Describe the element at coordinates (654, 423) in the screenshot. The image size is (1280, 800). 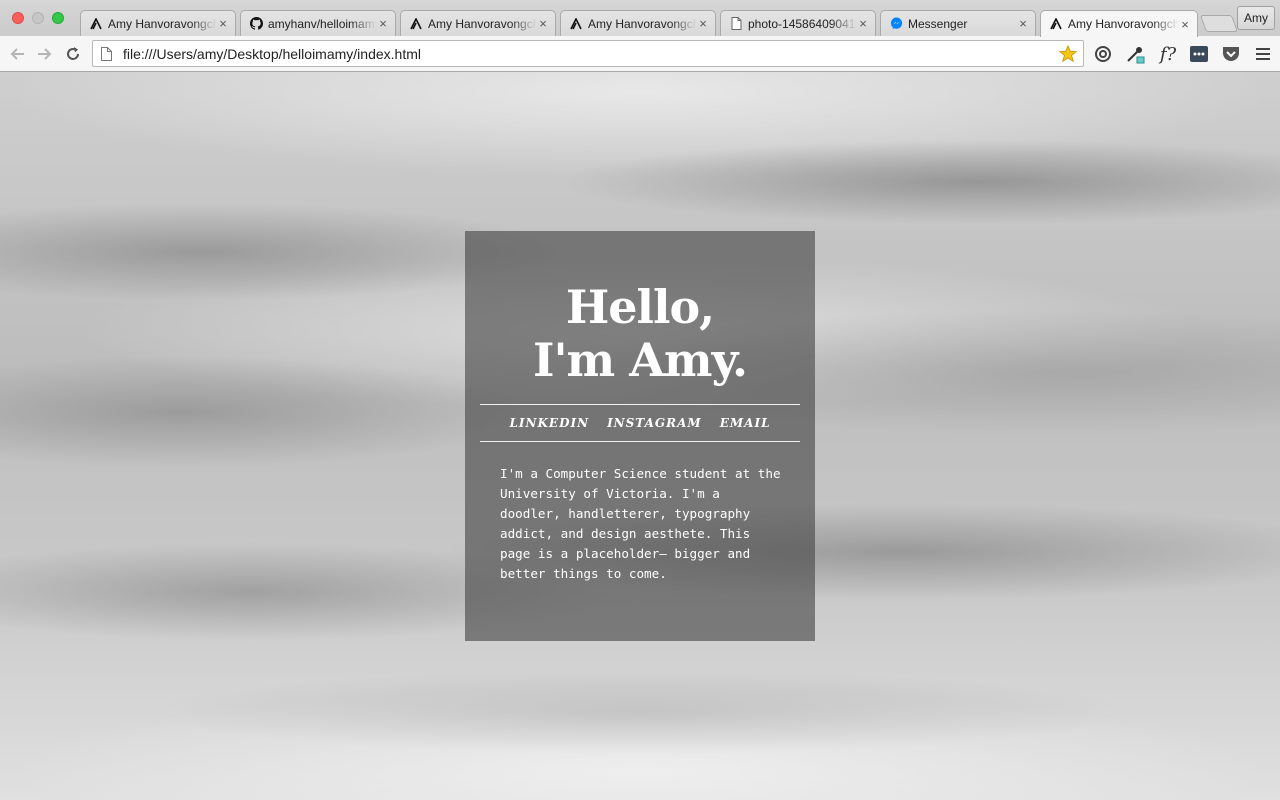
I see `instagram-link: INSTAGRAM` at that location.